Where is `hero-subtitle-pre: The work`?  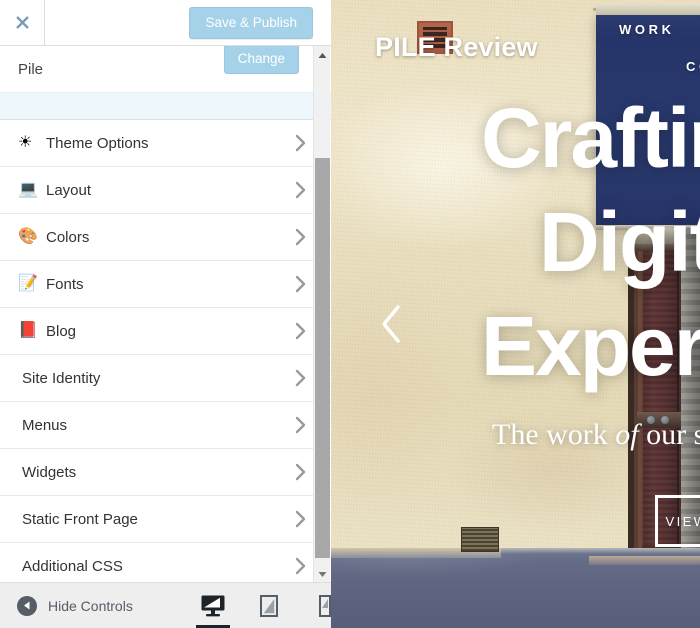
hero-subtitle-pre: The work is located at coordinates (554, 434).